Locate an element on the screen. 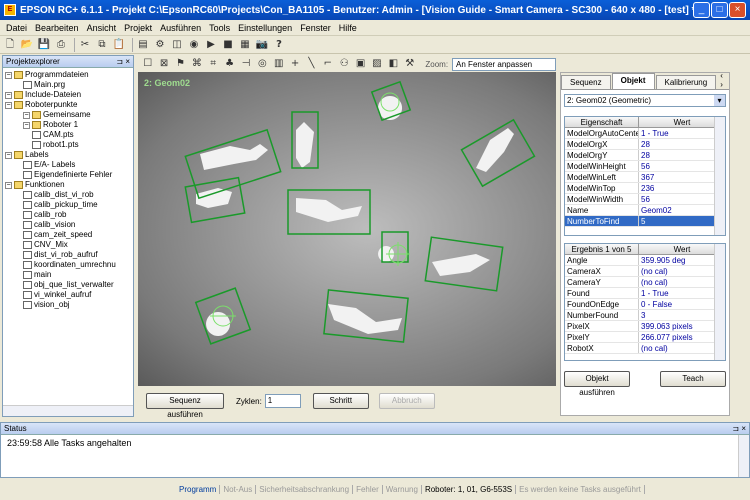 This screenshot has width=750, height=500. grid-row: CameraX (no cal) is located at coordinates (645, 271).